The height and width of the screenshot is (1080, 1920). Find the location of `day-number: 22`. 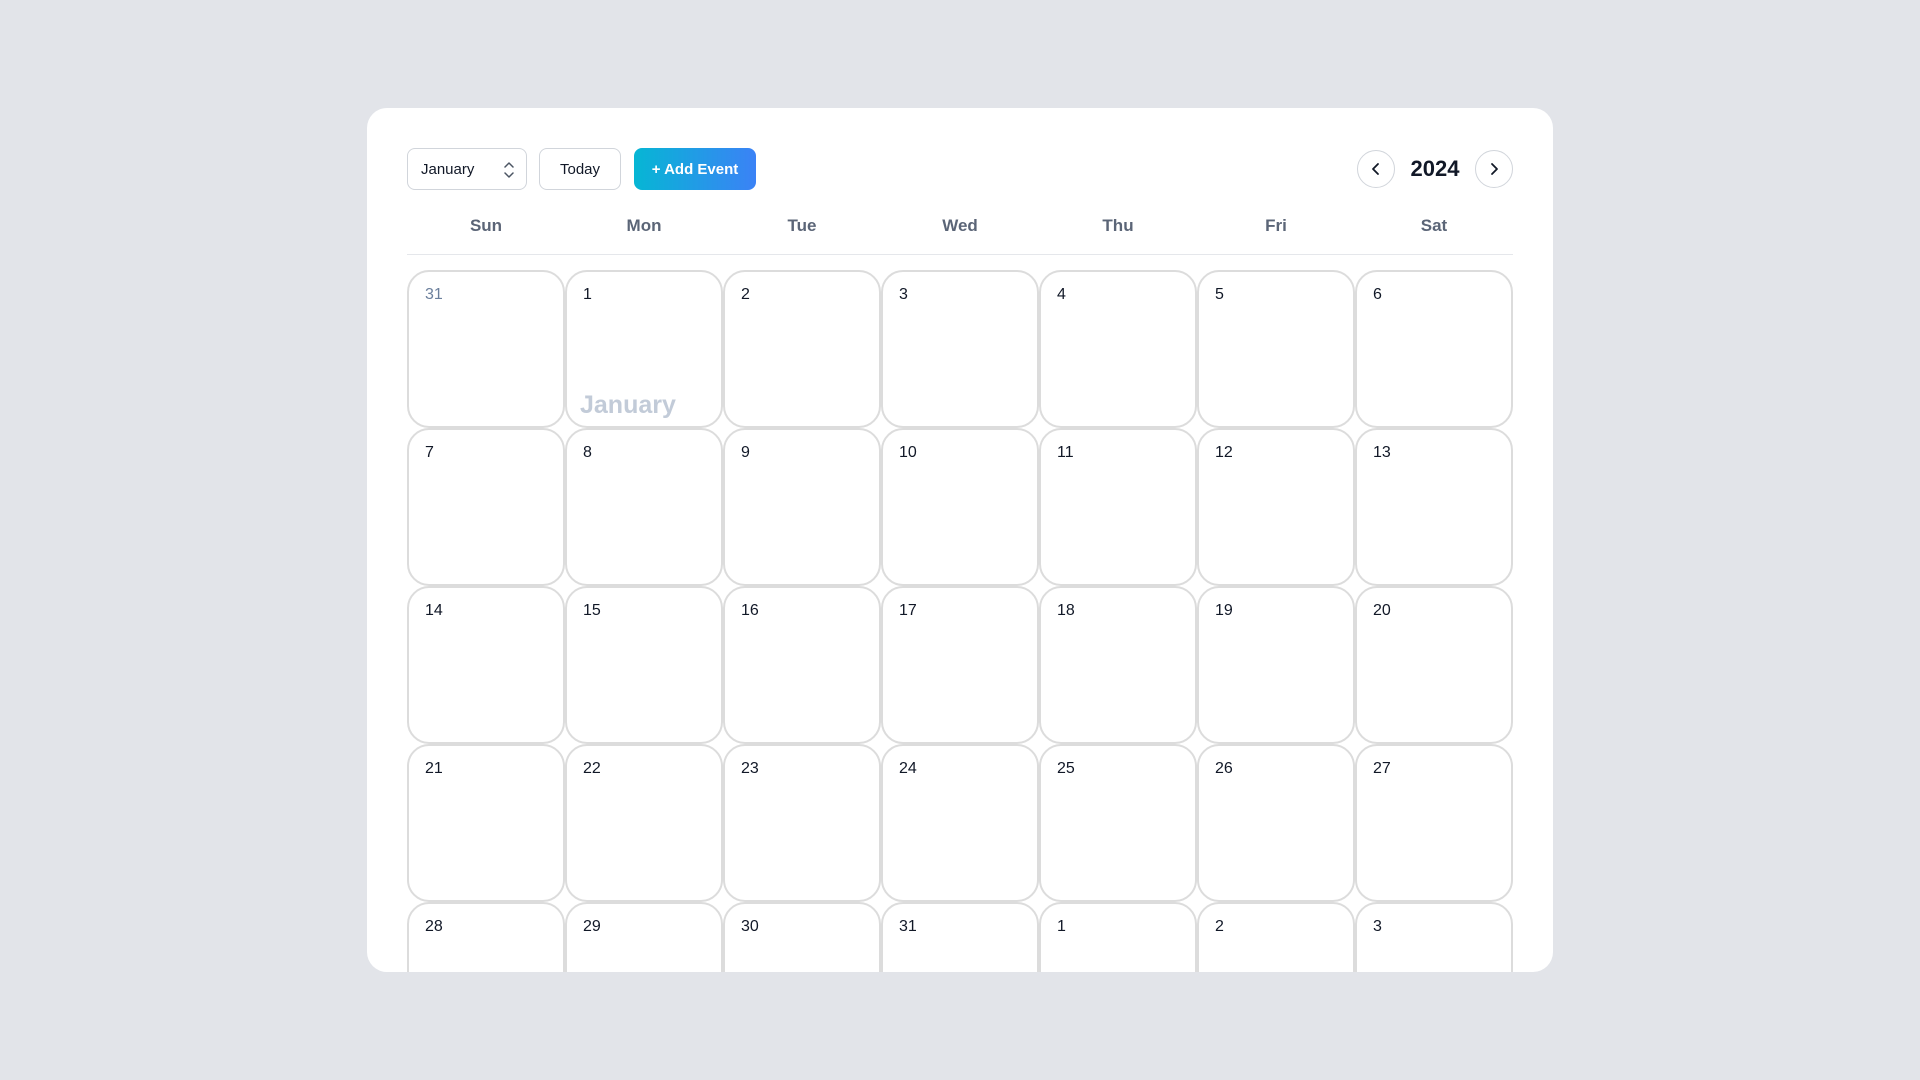

day-number: 22 is located at coordinates (592, 768).